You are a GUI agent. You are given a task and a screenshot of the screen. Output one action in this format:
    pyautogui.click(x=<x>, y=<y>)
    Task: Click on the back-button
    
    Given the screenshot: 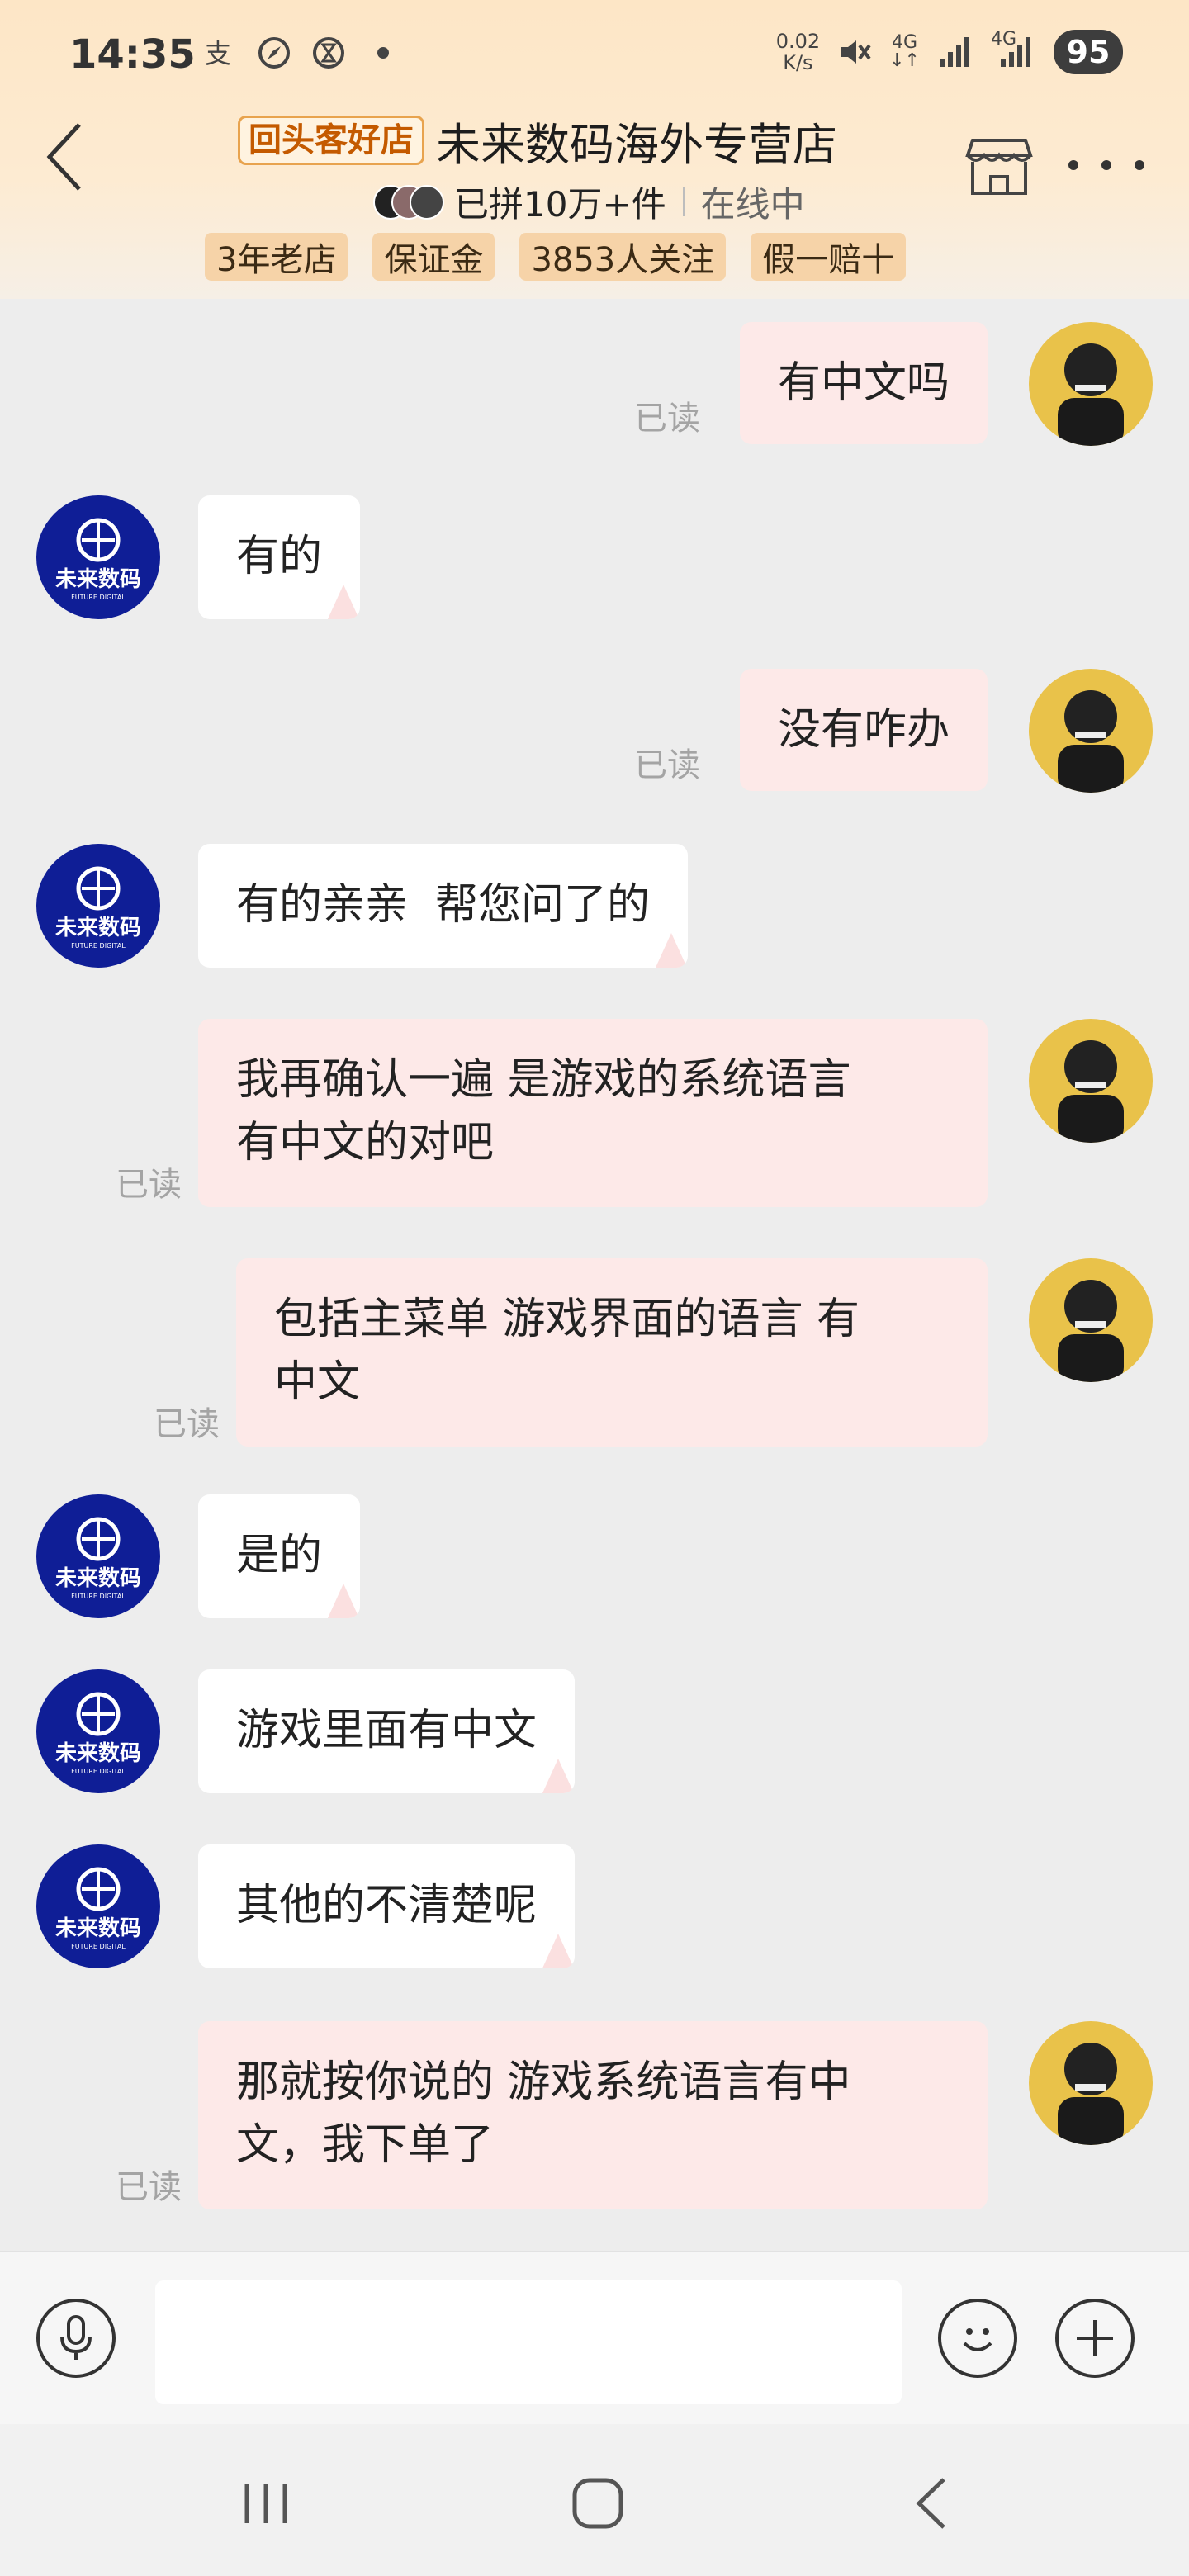 What is the action you would take?
    pyautogui.click(x=63, y=157)
    